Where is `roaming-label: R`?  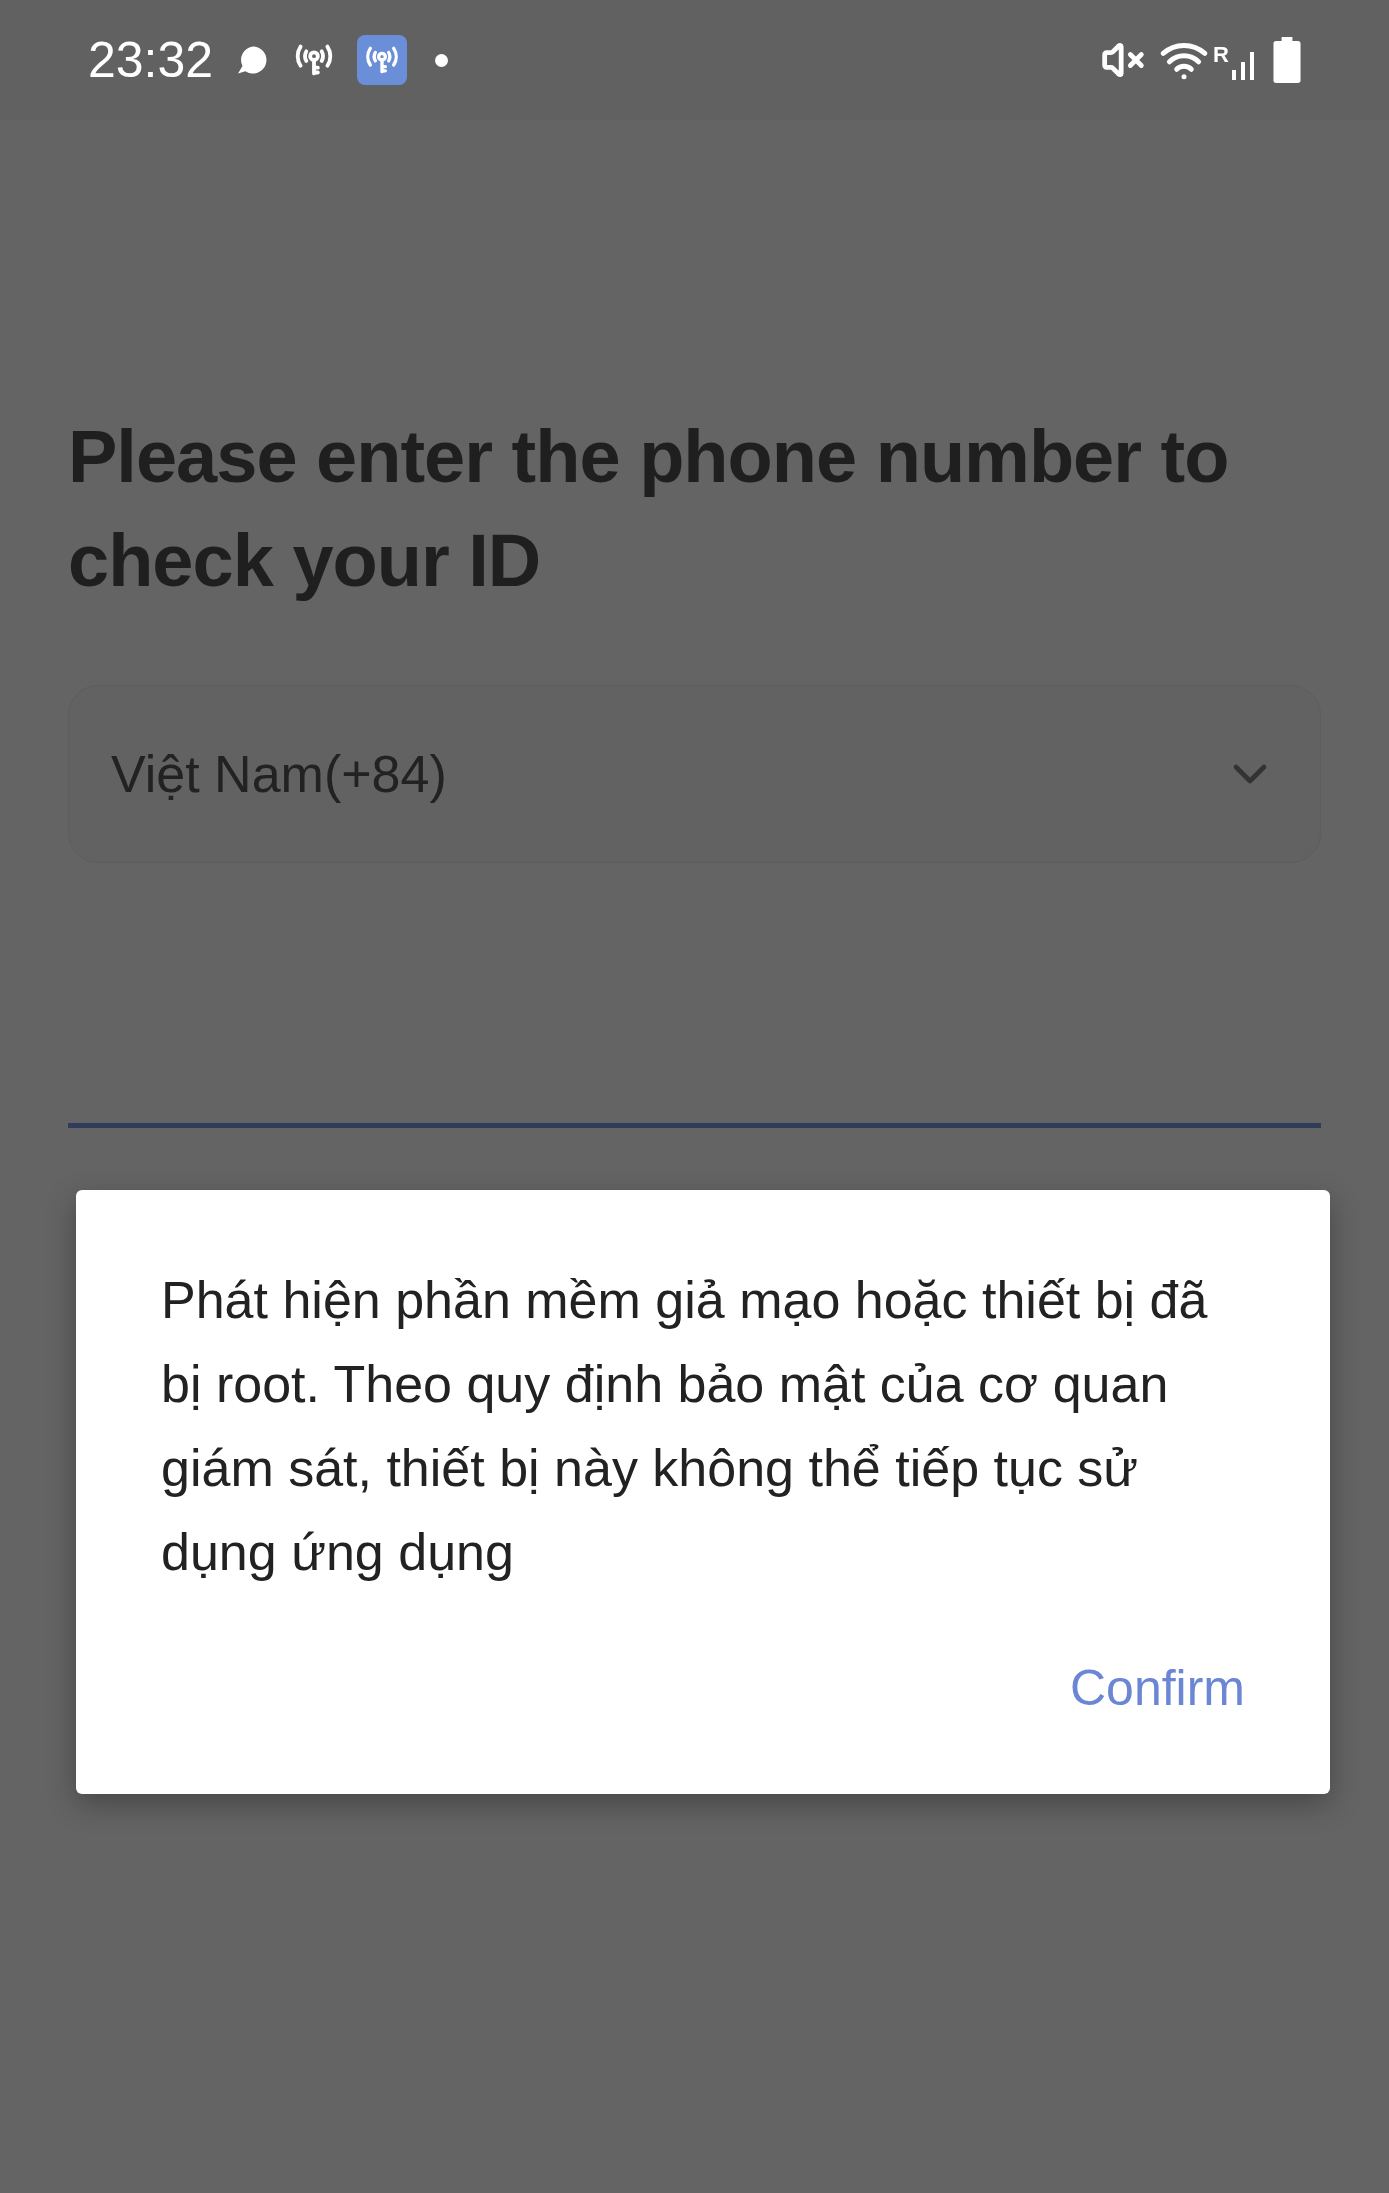 roaming-label: R is located at coordinates (1221, 55).